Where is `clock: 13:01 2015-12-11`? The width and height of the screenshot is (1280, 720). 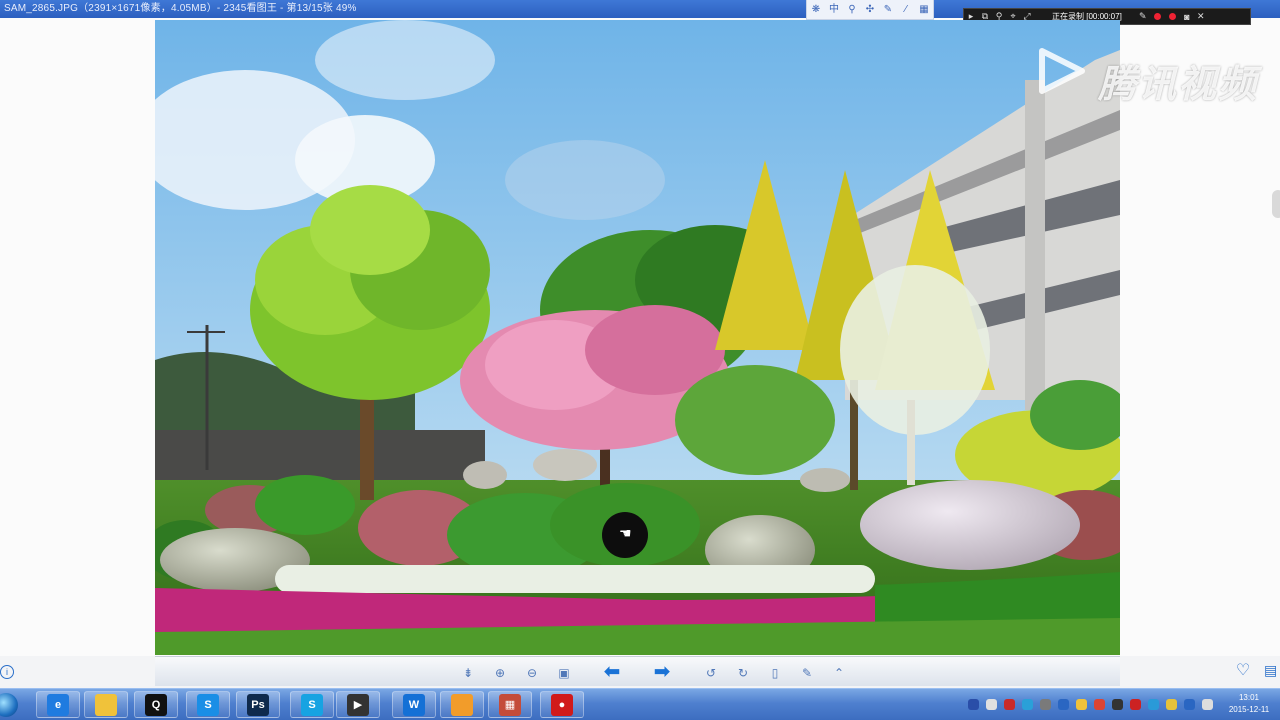 clock: 13:01 2015-12-11 is located at coordinates (1249, 704).